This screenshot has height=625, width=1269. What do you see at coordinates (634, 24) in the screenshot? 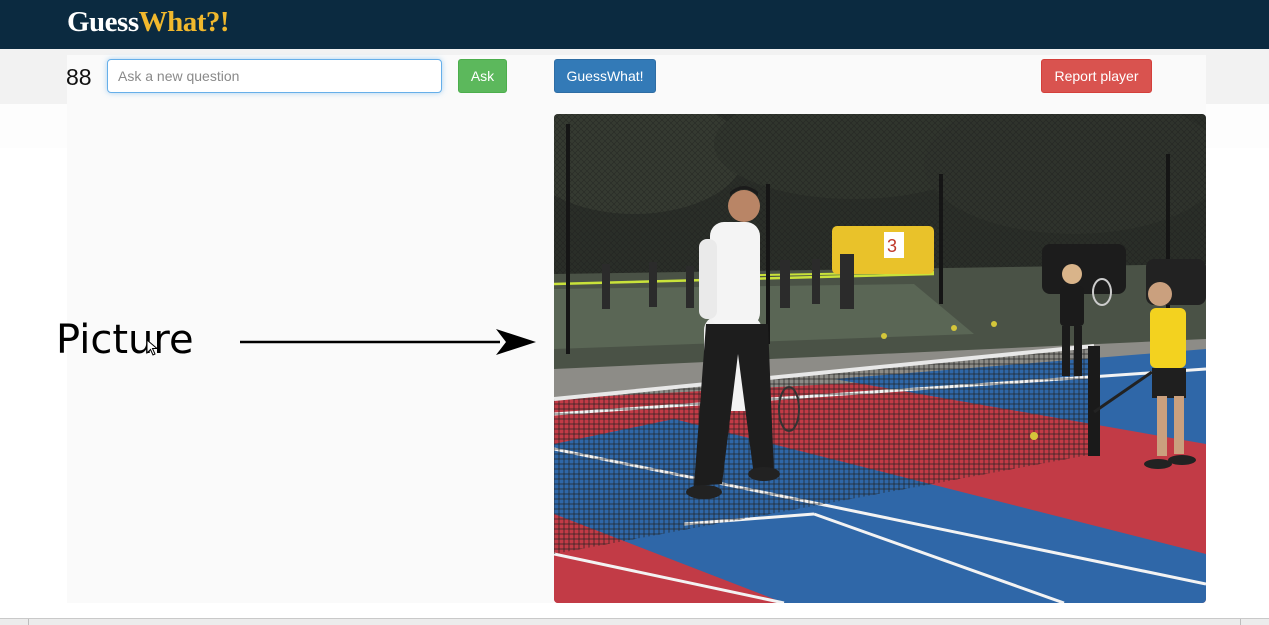
I see `top-navbar: GuessWhat?!` at bounding box center [634, 24].